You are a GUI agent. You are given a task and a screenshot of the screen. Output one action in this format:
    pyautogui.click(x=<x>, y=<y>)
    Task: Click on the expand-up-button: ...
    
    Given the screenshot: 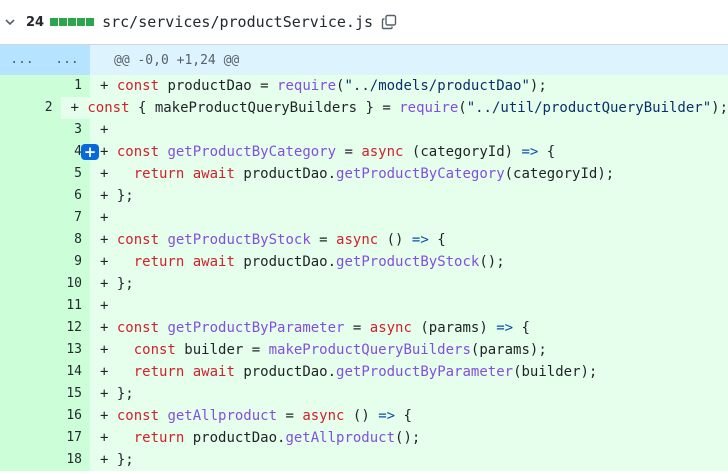 What is the action you would take?
    pyautogui.click(x=22, y=60)
    